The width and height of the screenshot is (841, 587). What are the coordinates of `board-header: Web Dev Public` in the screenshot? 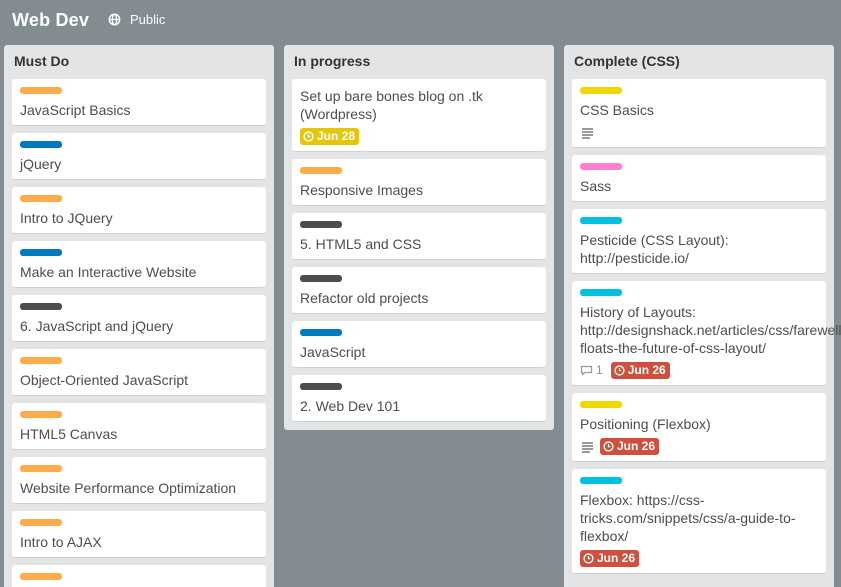 It's located at (420, 20).